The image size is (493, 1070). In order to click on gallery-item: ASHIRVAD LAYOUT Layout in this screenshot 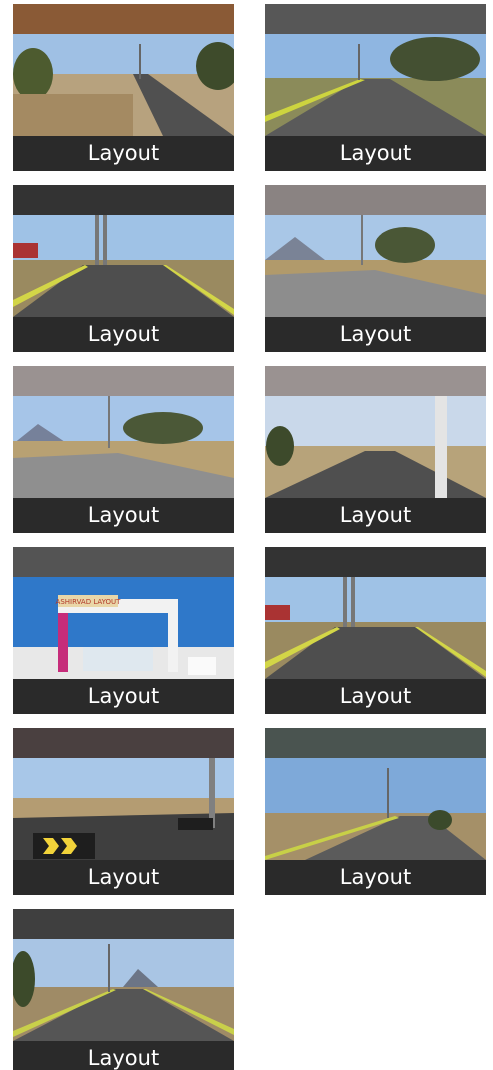, I will do `click(123, 630)`.